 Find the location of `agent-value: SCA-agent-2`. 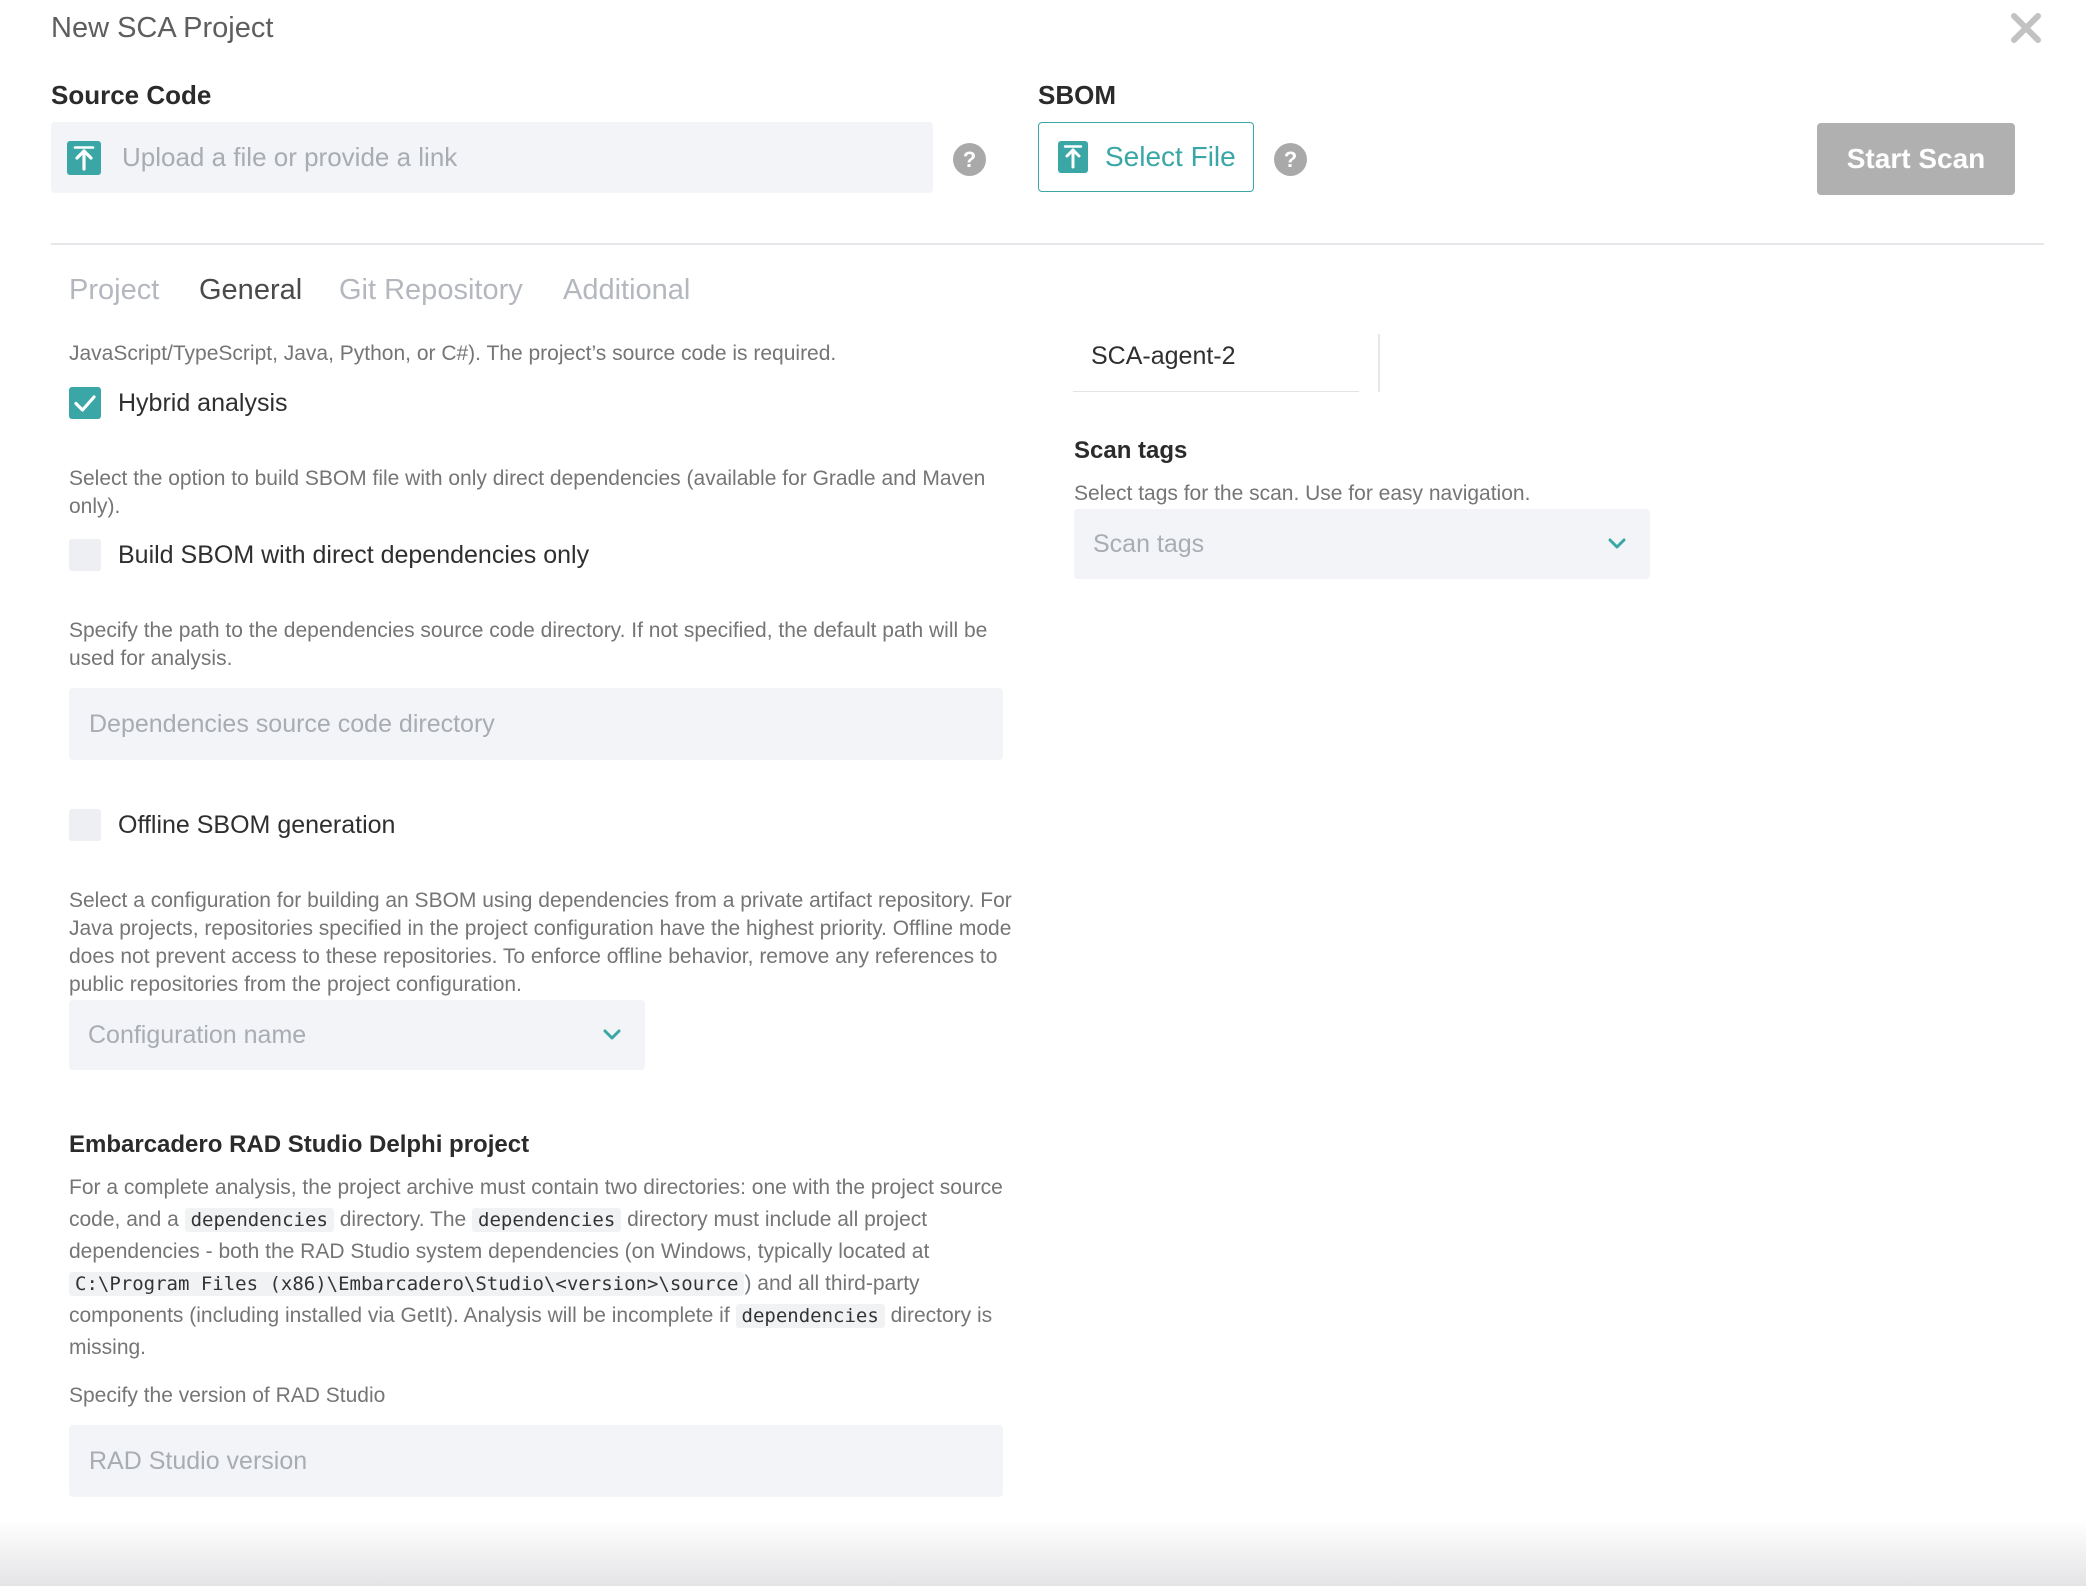

agent-value: SCA-agent-2 is located at coordinates (1163, 356).